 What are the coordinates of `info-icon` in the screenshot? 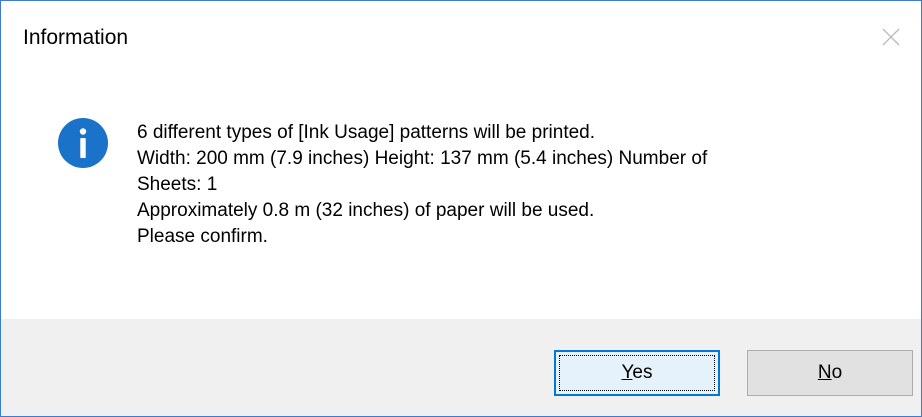 It's located at (83, 143).